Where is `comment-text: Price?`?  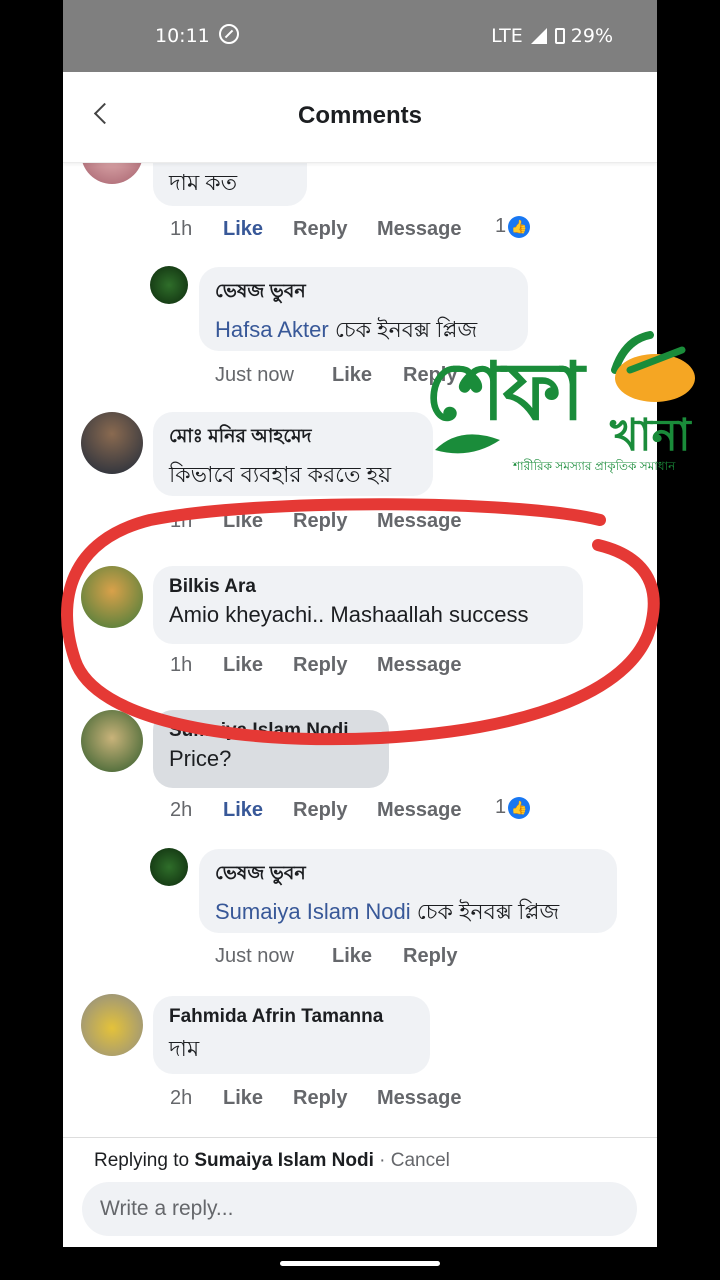 comment-text: Price? is located at coordinates (200, 758).